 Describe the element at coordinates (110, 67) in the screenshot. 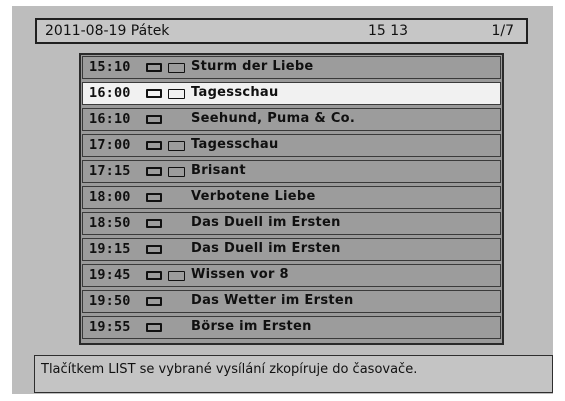

I see `program-time: 15:10` at that location.